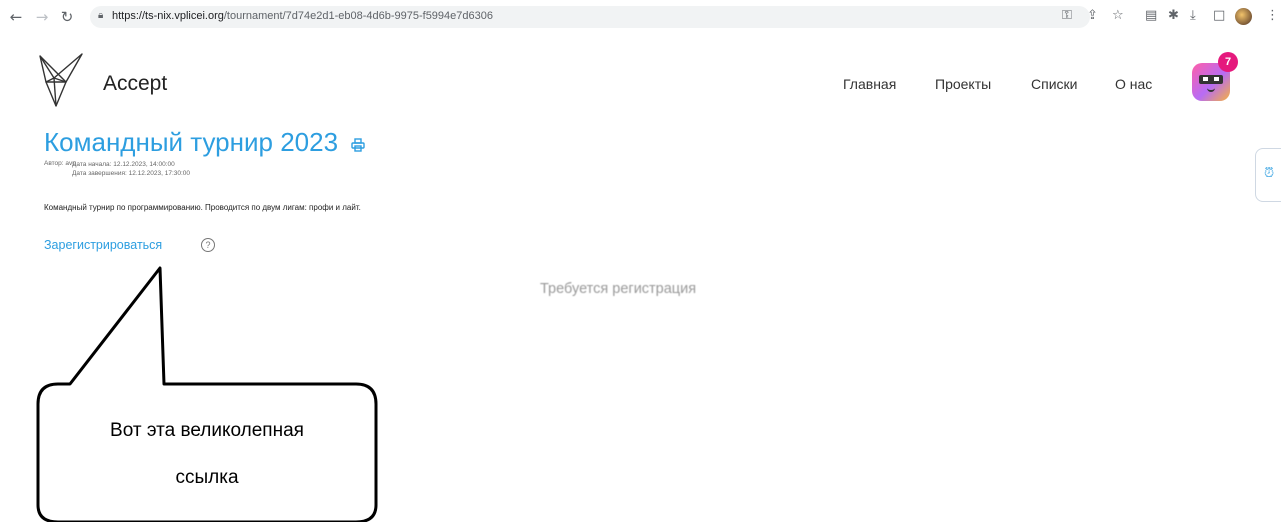 The height and width of the screenshot is (522, 1281). What do you see at coordinates (207, 477) in the screenshot?
I see `callout-line-2: ссылка` at bounding box center [207, 477].